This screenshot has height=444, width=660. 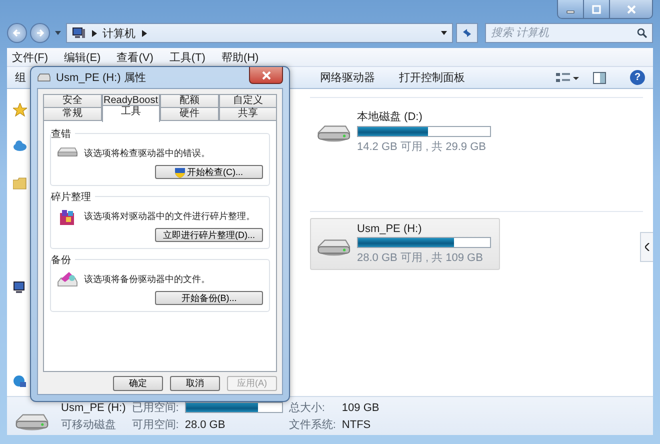 What do you see at coordinates (63, 260) in the screenshot?
I see `group-title: 备份` at bounding box center [63, 260].